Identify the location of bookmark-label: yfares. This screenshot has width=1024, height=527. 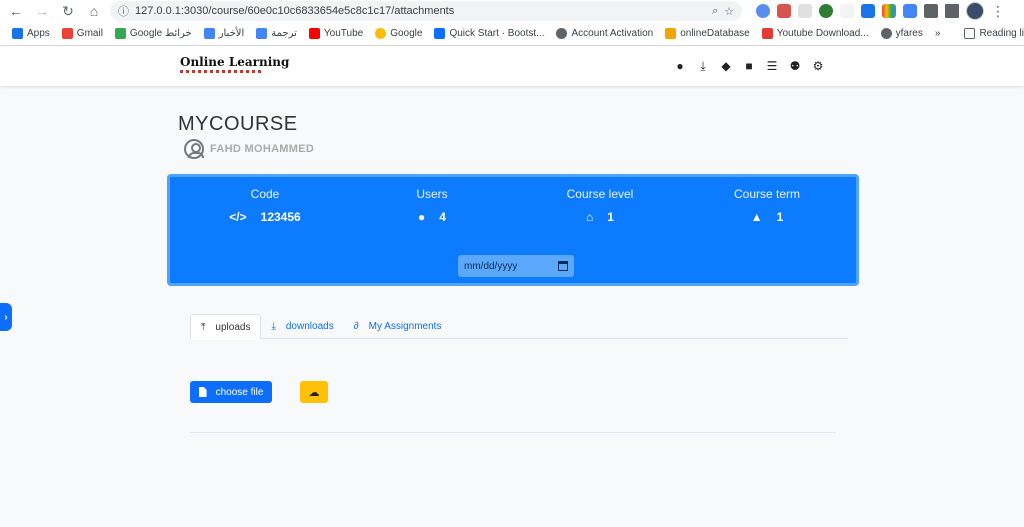
(909, 33).